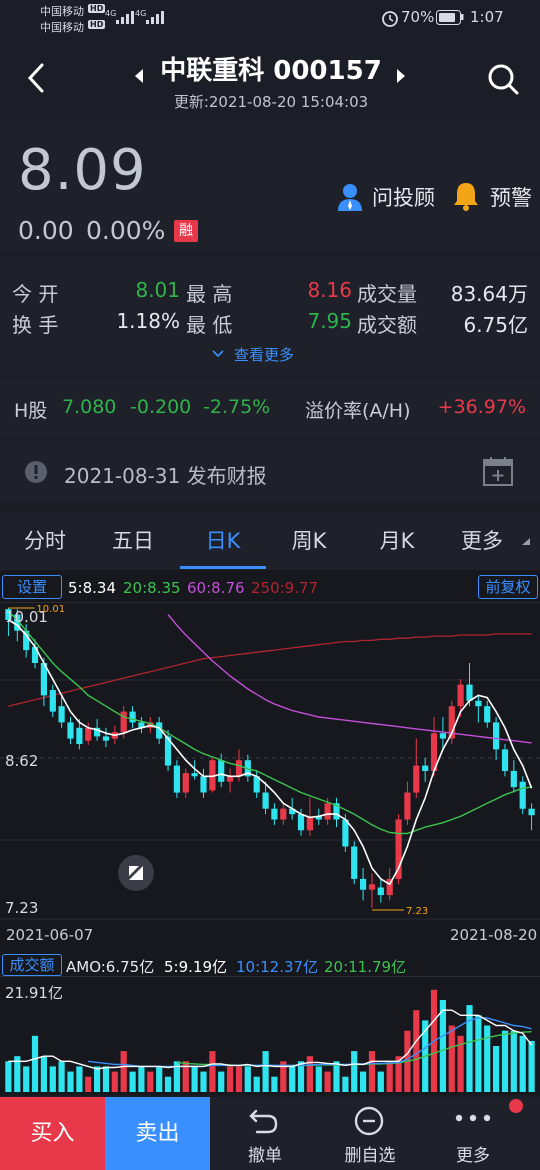  What do you see at coordinates (36, 78) in the screenshot?
I see `back-icon` at bounding box center [36, 78].